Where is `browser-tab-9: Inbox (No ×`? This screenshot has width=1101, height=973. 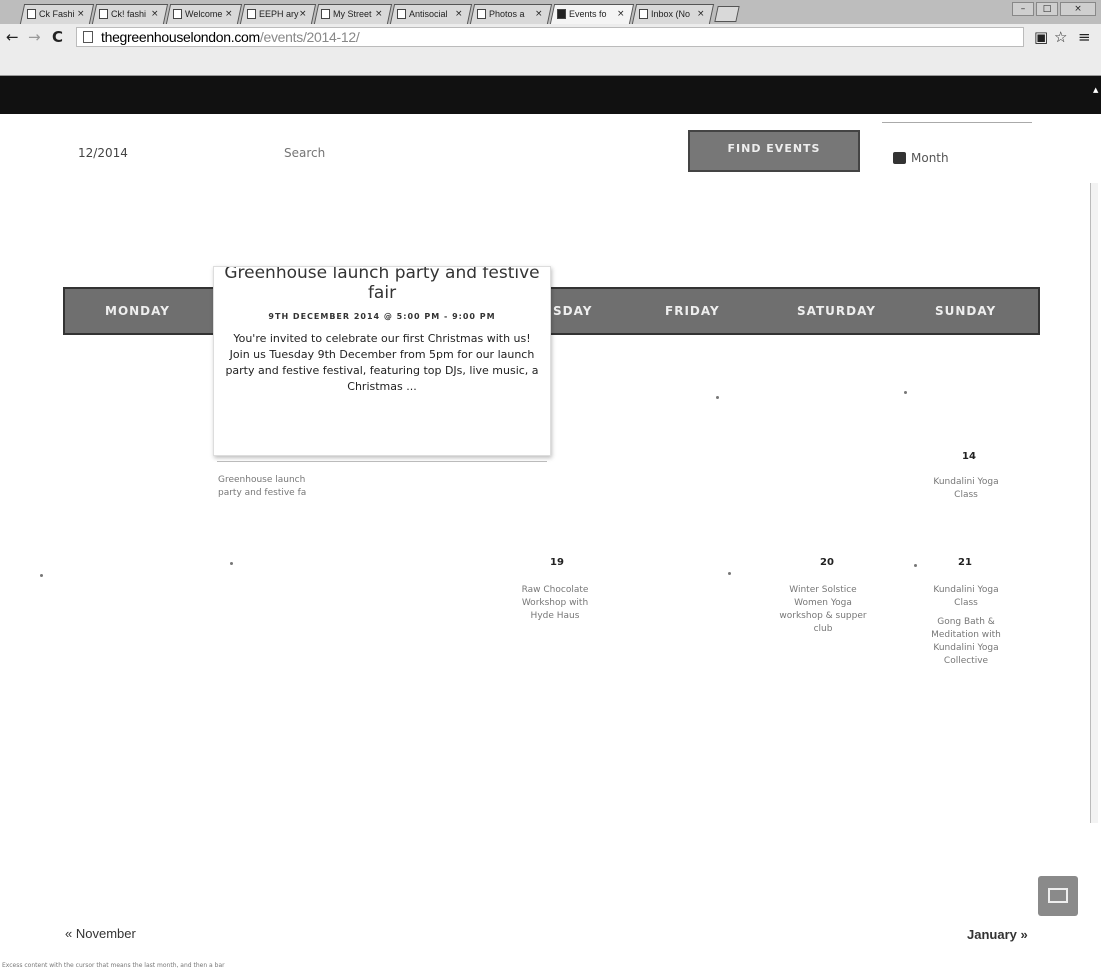 browser-tab-9: Inbox (No × is located at coordinates (673, 14).